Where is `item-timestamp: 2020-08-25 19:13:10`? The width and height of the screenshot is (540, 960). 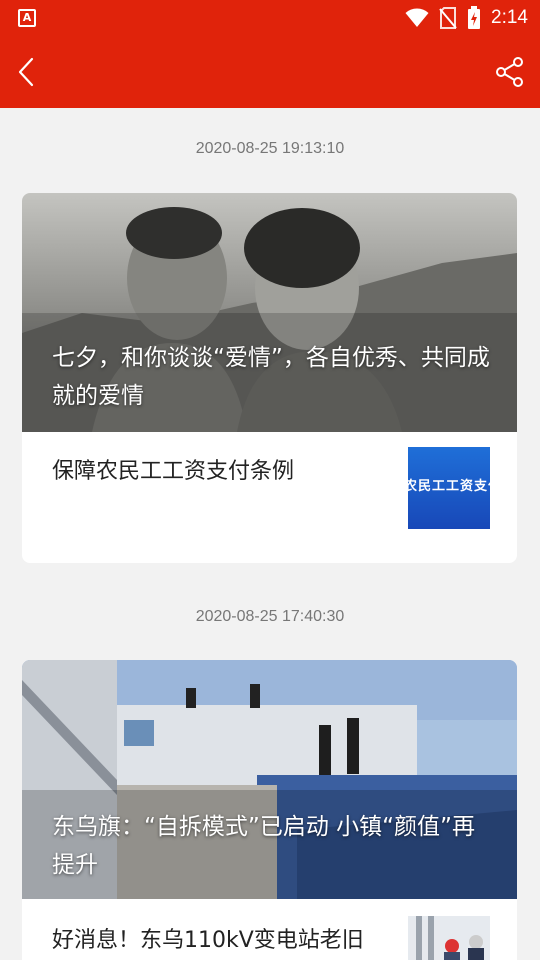
item-timestamp: 2020-08-25 19:13:10 is located at coordinates (270, 148).